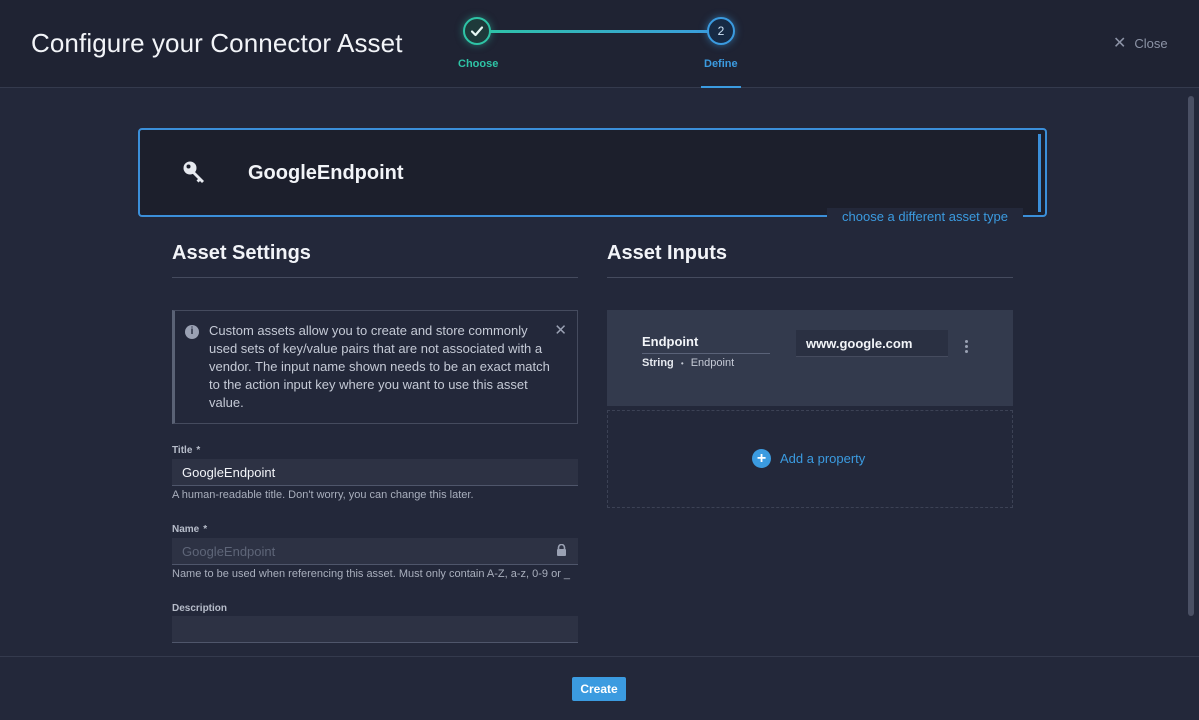 Image resolution: width=1199 pixels, height=720 pixels. Describe the element at coordinates (706, 353) in the screenshot. I see `property-name-underline` at that location.